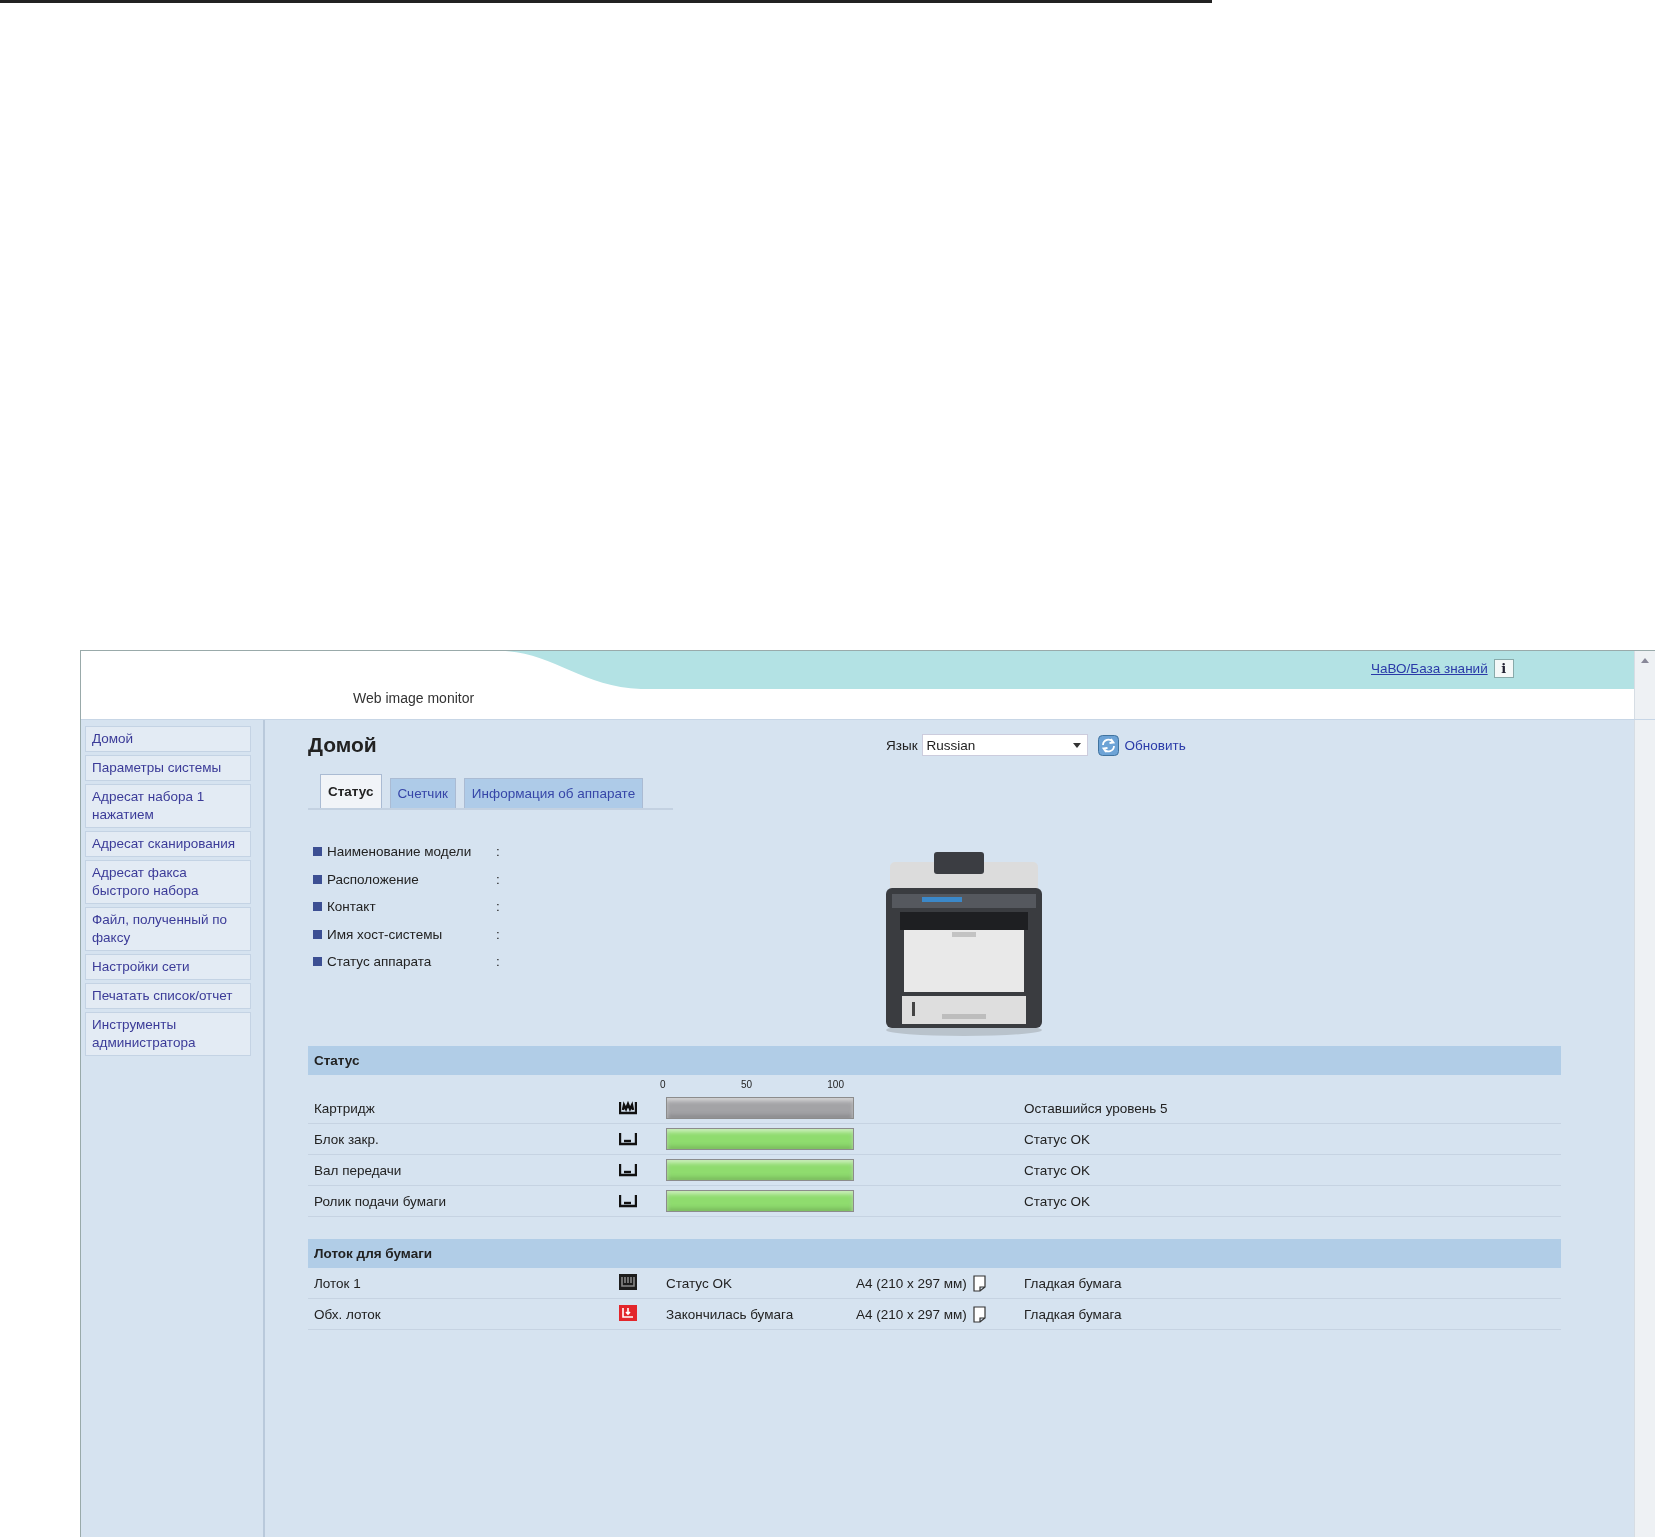  I want to click on cartridge-icon, so click(628, 1106).